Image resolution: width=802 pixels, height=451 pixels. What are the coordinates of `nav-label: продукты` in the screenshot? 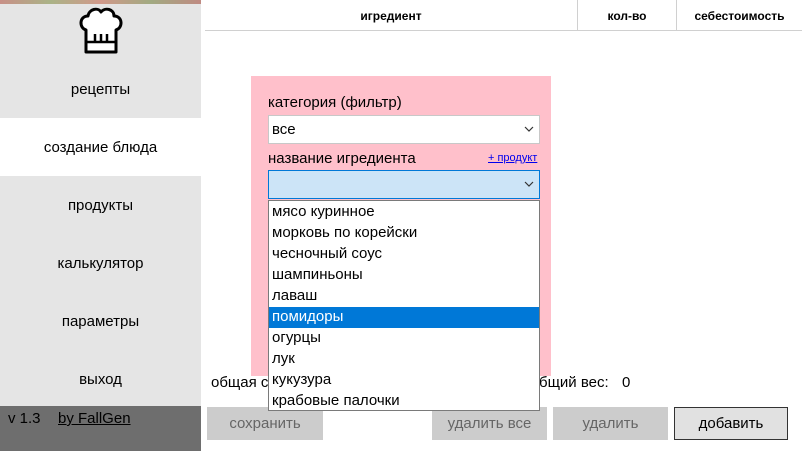 It's located at (100, 205).